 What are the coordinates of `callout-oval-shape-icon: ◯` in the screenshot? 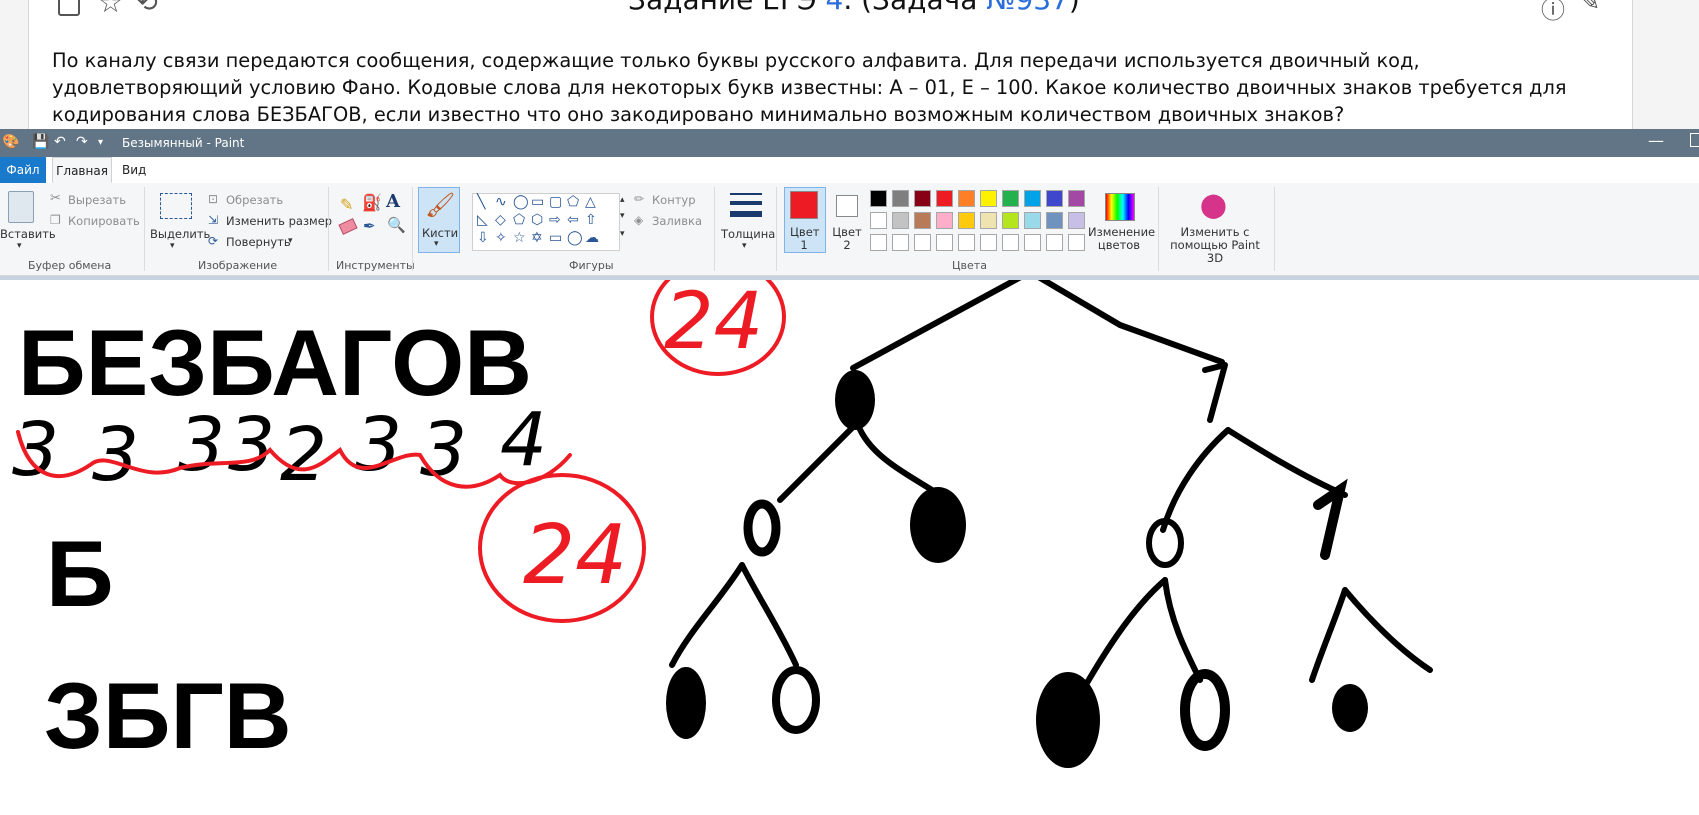 It's located at (575, 238).